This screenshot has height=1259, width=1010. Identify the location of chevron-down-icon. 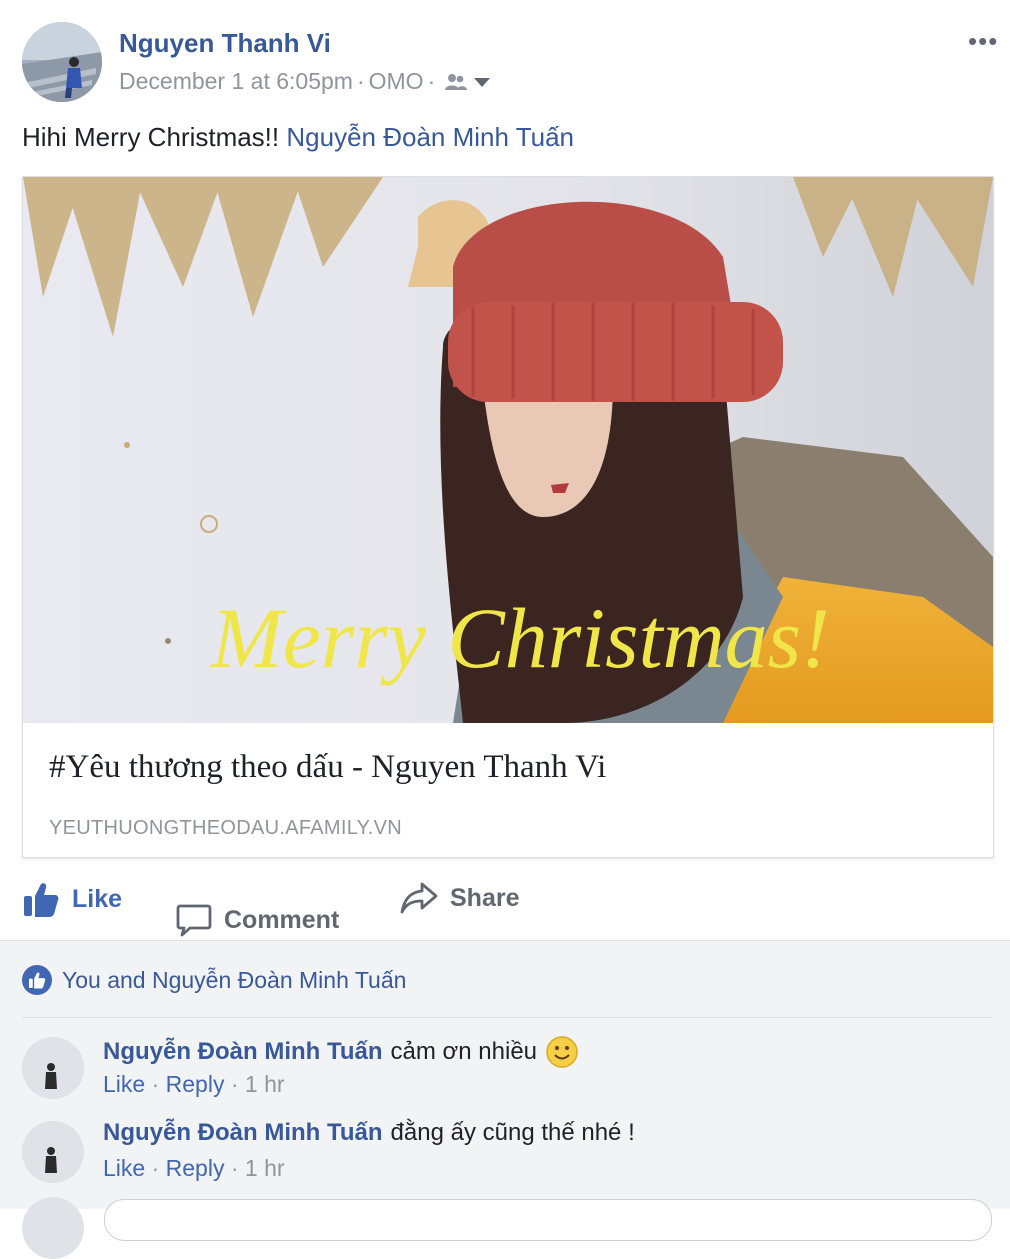
(482, 82).